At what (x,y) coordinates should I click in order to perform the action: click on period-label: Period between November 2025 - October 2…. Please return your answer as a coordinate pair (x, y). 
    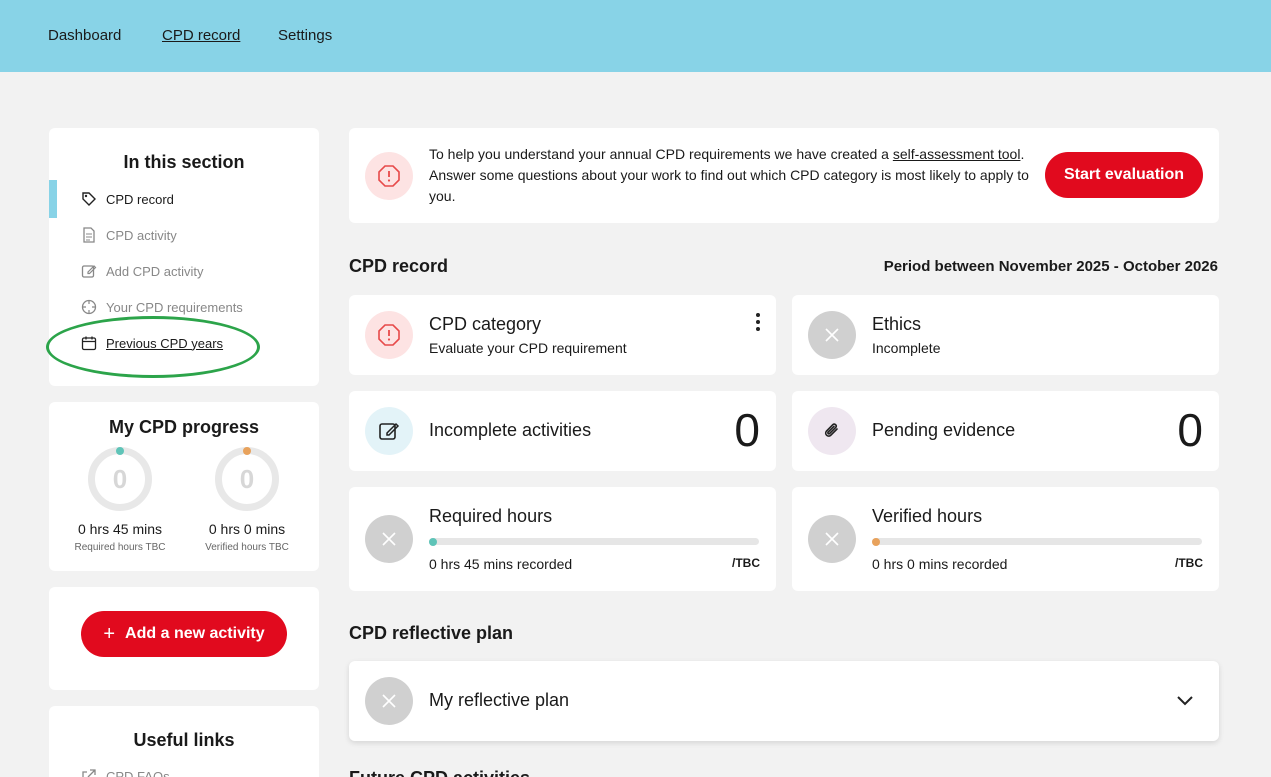
    Looking at the image, I should click on (1050, 266).